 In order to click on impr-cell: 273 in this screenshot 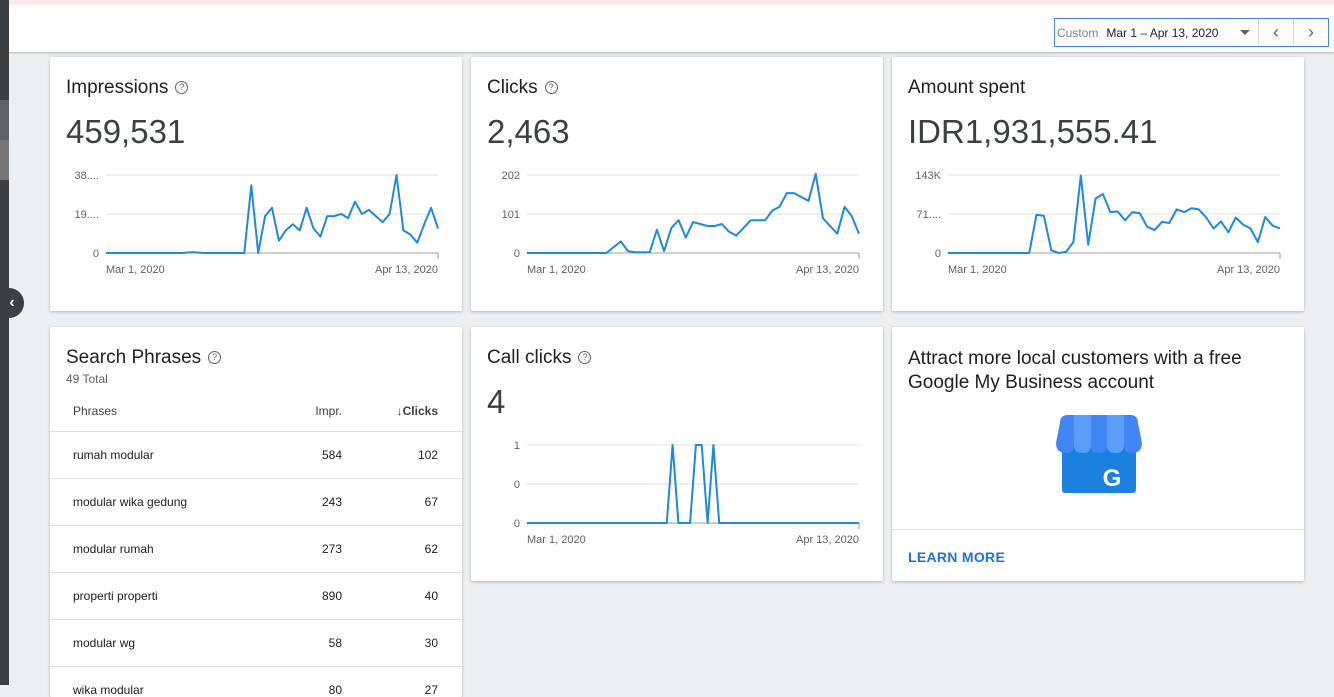, I will do `click(296, 549)`.